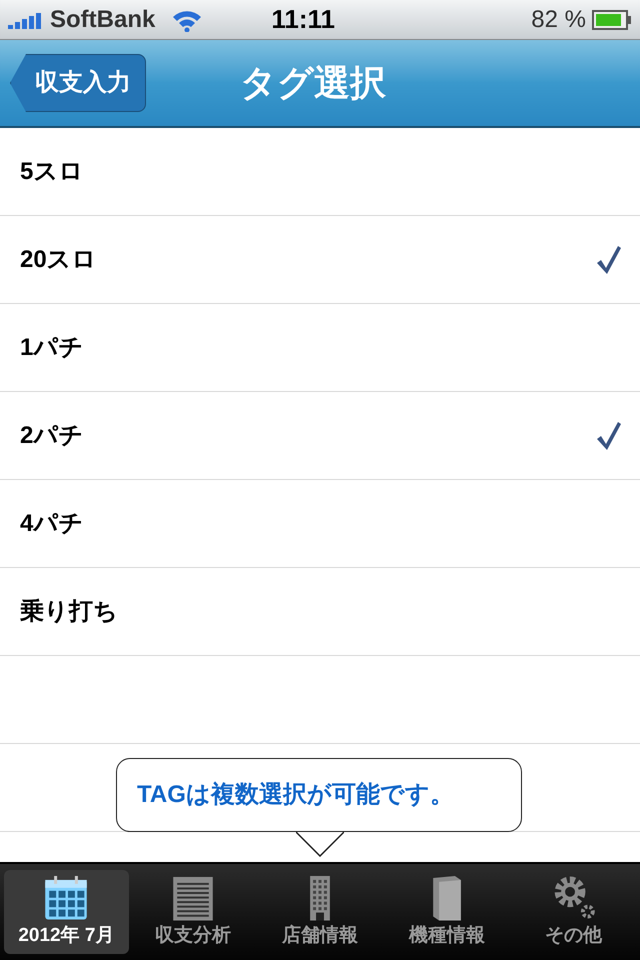  I want to click on tag-label: 5スロ, so click(52, 171).